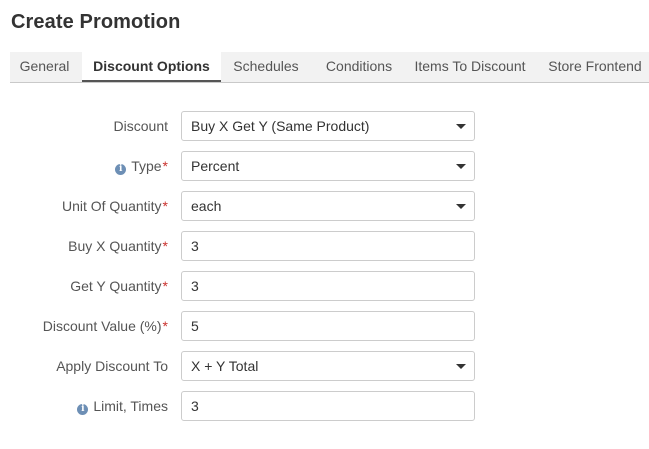 This screenshot has width=649, height=449. I want to click on discount-select: Buy X Get Y (Same Product), so click(328, 126).